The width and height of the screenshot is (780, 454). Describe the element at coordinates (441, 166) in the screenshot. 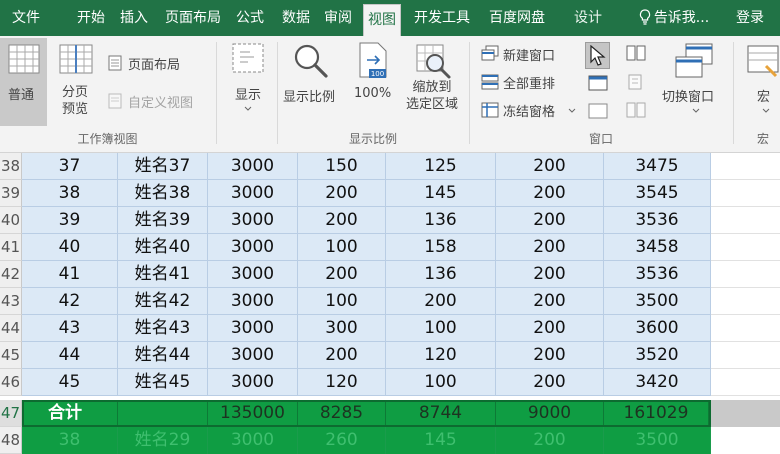

I see `cell: 125` at that location.